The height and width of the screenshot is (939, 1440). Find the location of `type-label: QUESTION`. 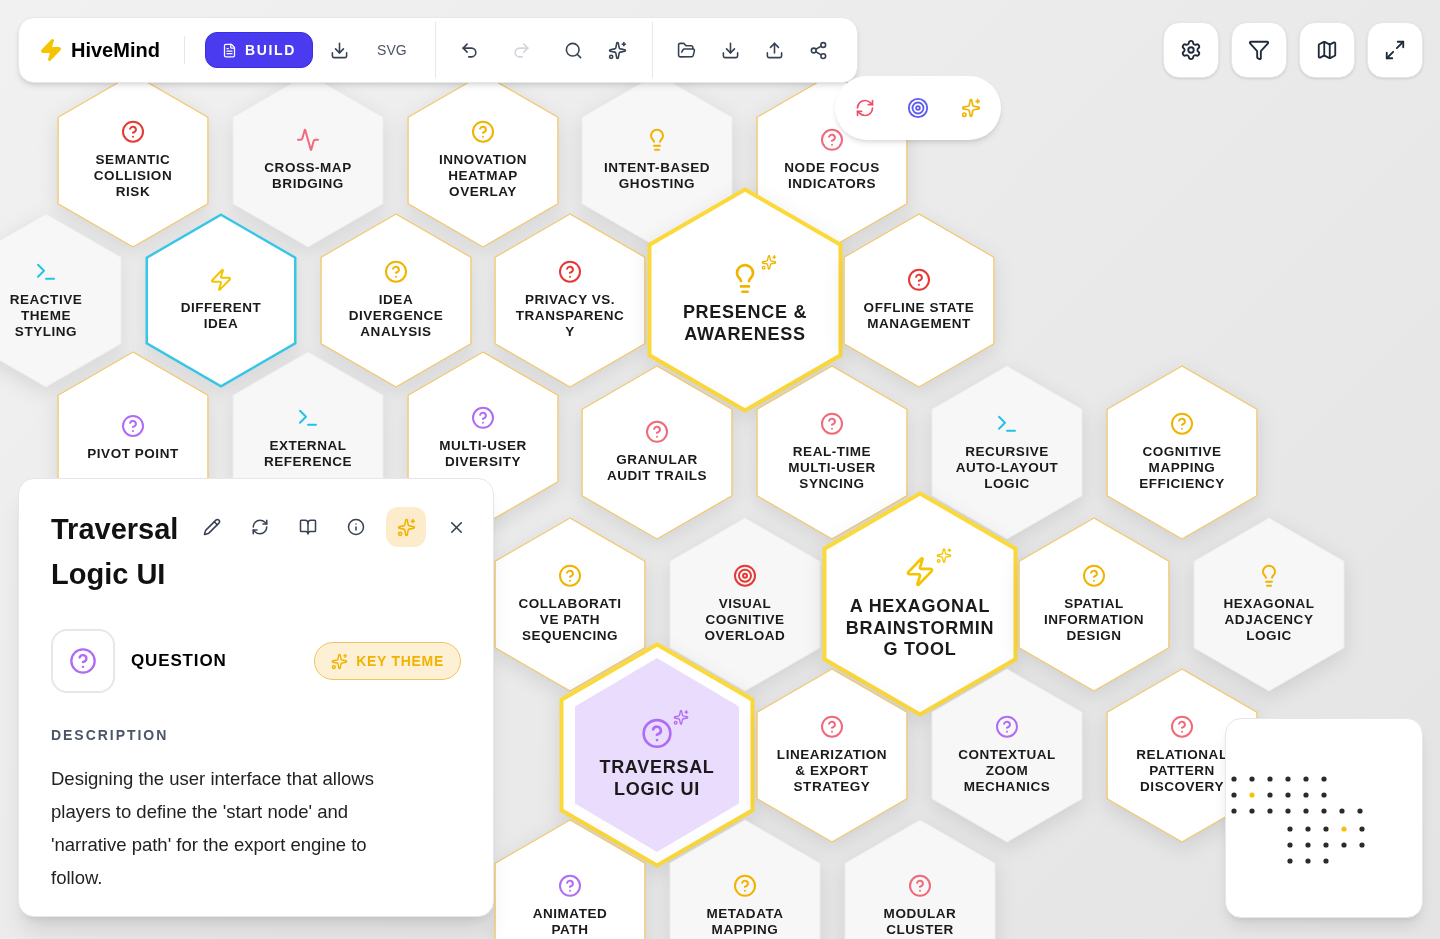

type-label: QUESTION is located at coordinates (179, 661).